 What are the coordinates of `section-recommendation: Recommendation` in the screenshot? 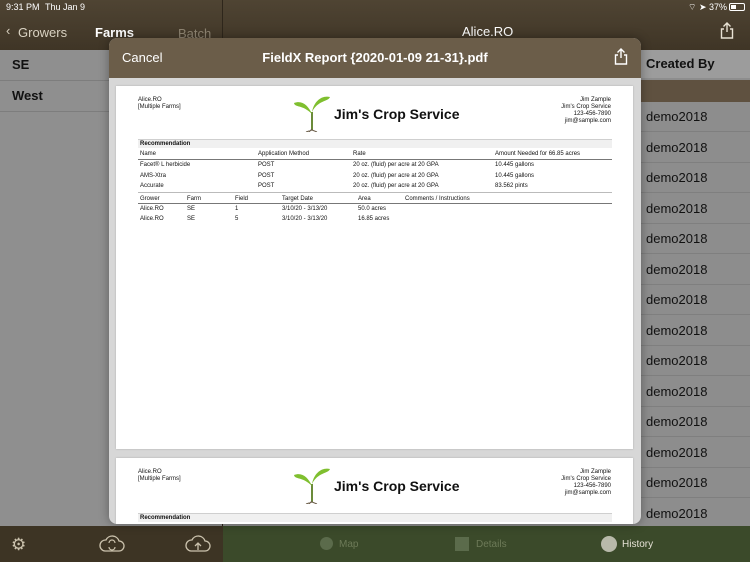 It's located at (375, 143).